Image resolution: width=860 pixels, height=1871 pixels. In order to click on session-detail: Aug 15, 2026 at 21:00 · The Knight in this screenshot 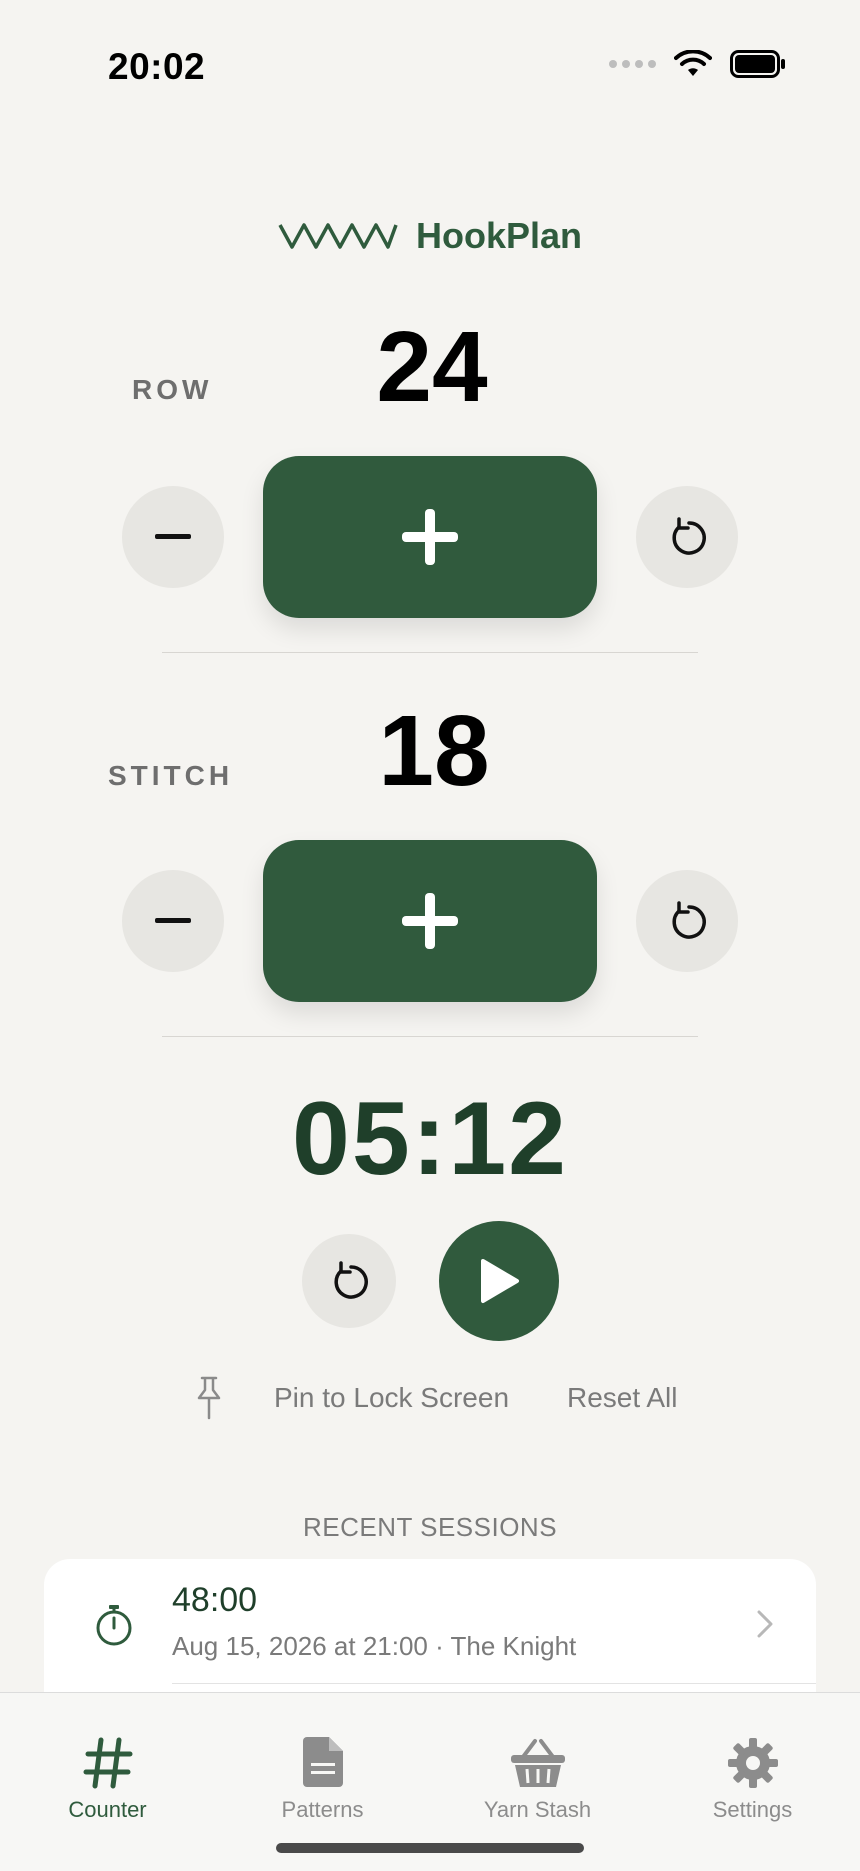, I will do `click(374, 1646)`.